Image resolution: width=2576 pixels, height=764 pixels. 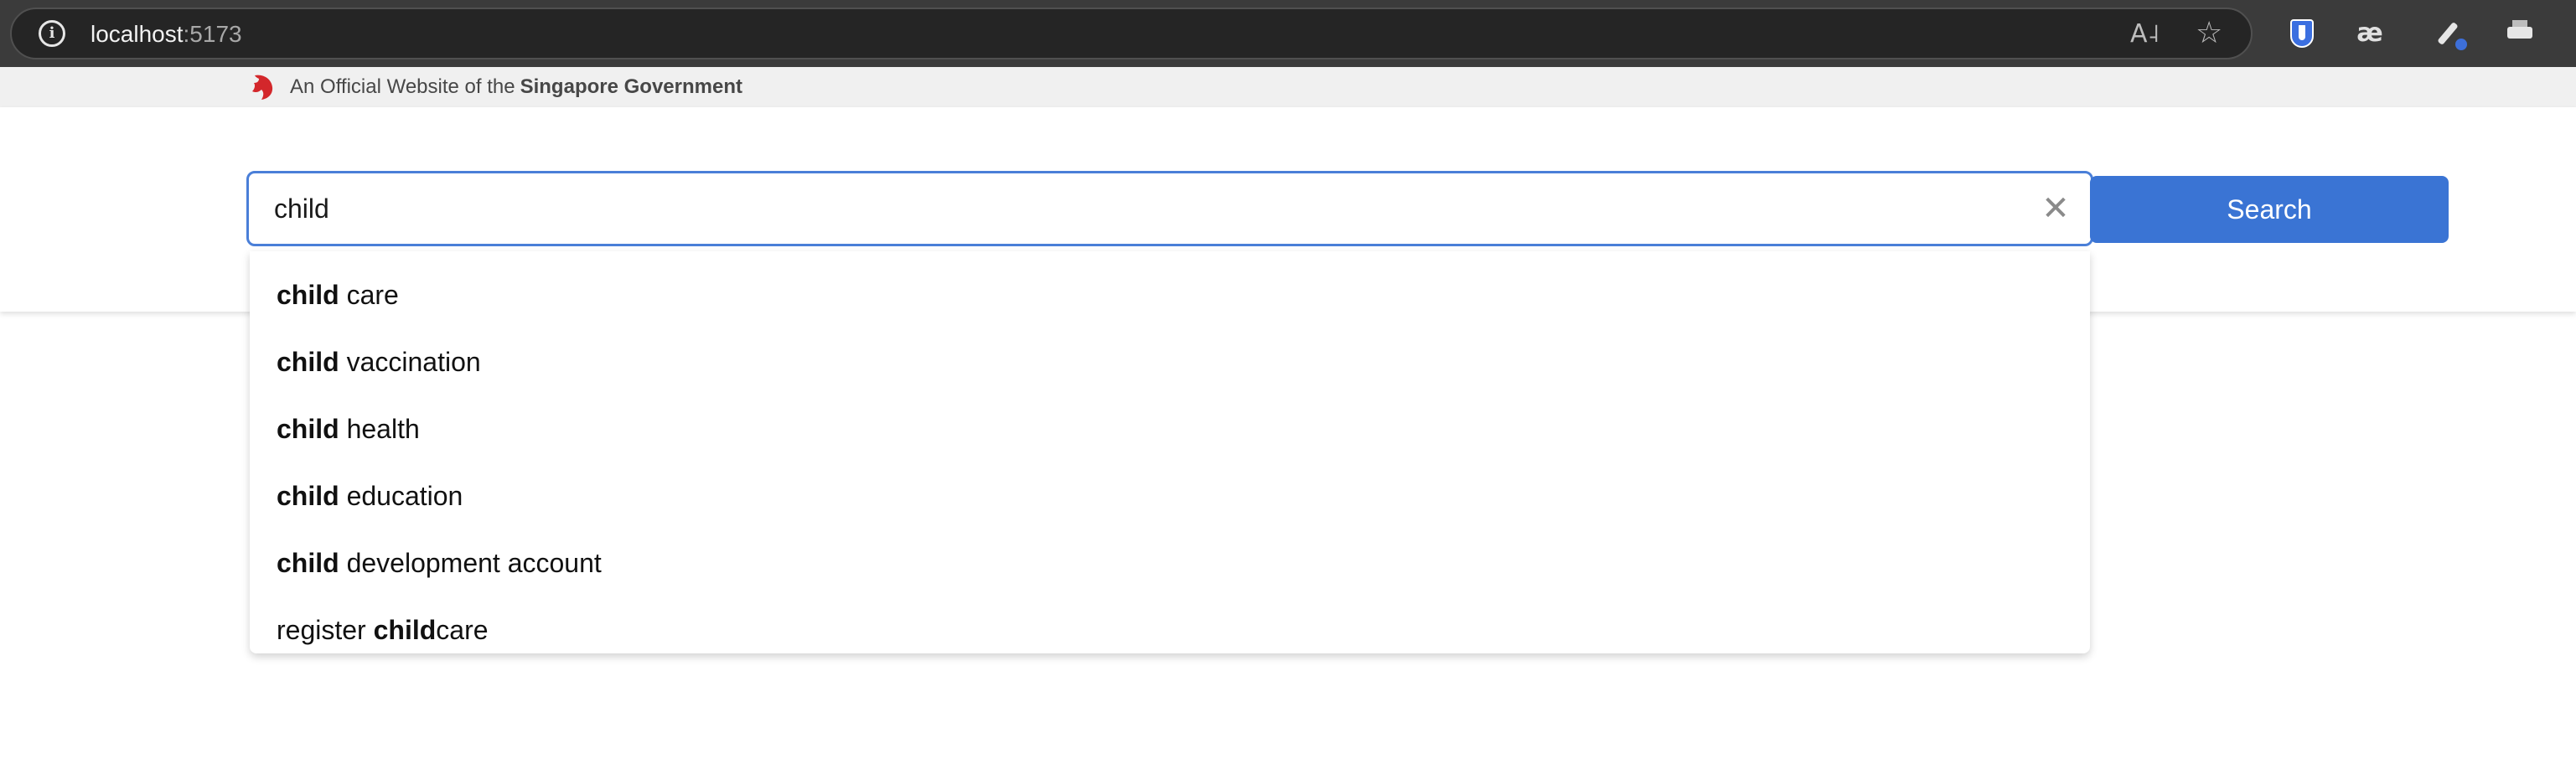 What do you see at coordinates (379, 429) in the screenshot?
I see `suggestion-suffix: health` at bounding box center [379, 429].